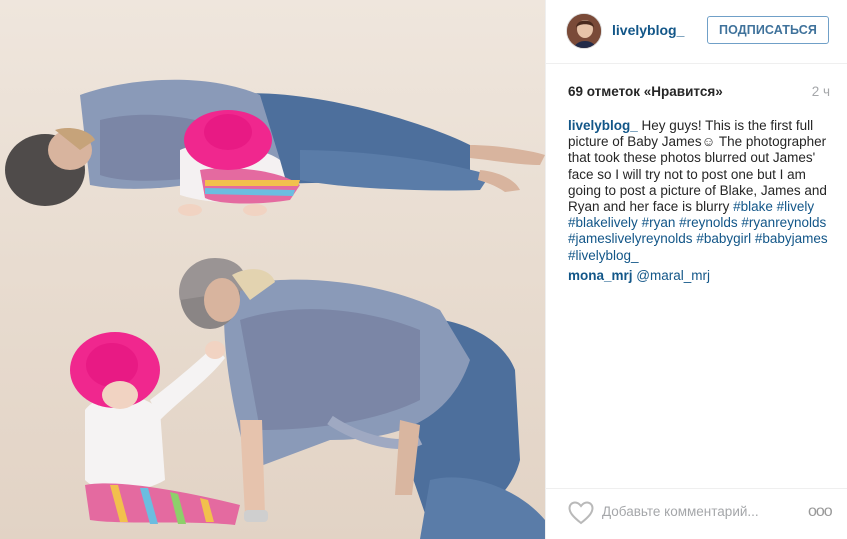  Describe the element at coordinates (603, 255) in the screenshot. I see `hashtag: #livelyblog_` at that location.